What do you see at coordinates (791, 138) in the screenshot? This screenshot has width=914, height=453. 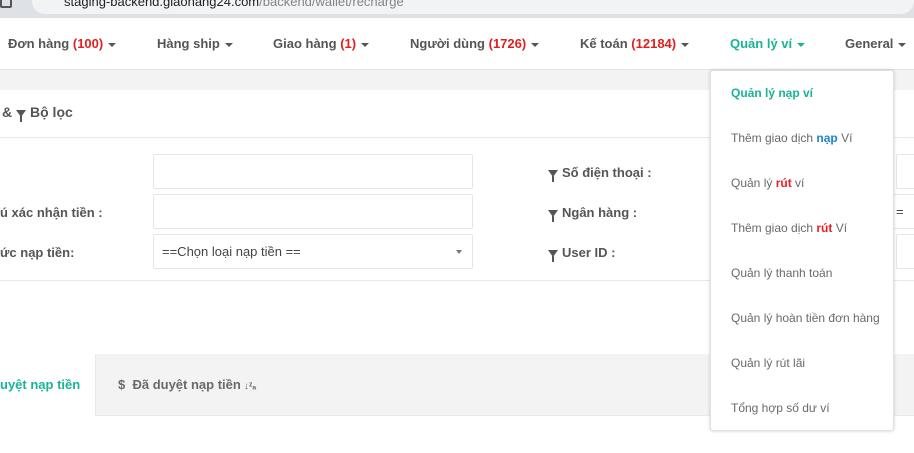 I see `menu-item-add-recharge: Thêm giao dịch nạp Ví` at bounding box center [791, 138].